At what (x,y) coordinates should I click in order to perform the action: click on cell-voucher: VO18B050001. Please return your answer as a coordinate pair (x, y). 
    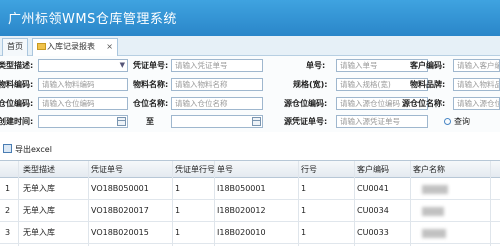
    Looking at the image, I should click on (120, 188).